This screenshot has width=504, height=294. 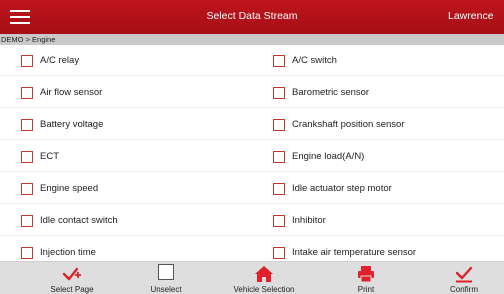 What do you see at coordinates (331, 92) in the screenshot?
I see `item-label: Barometric sensor` at bounding box center [331, 92].